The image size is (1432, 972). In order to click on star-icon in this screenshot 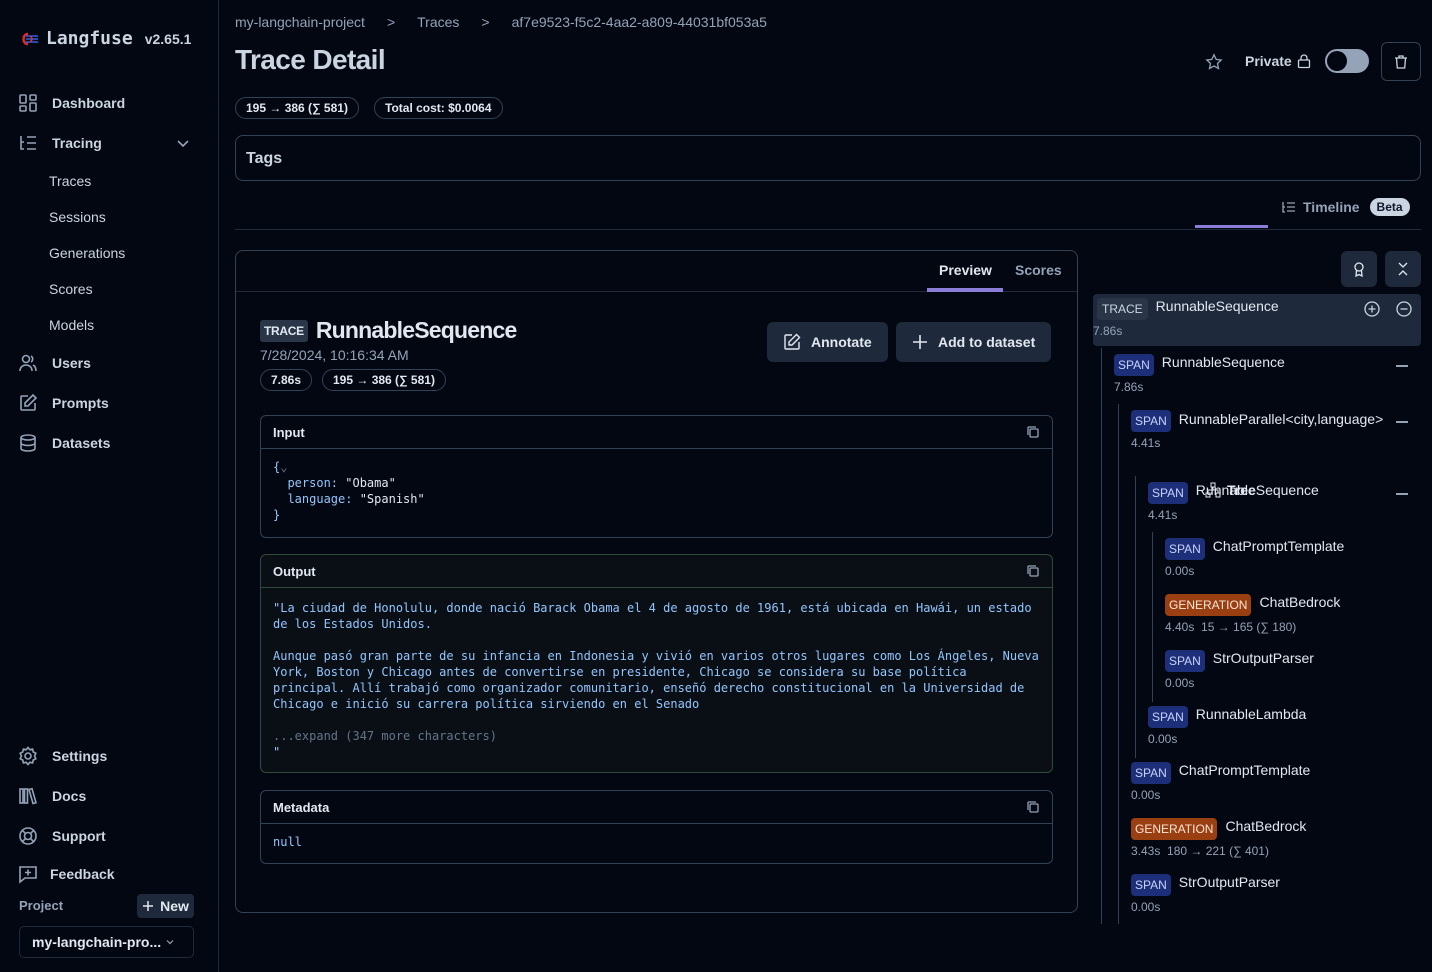, I will do `click(1214, 62)`.